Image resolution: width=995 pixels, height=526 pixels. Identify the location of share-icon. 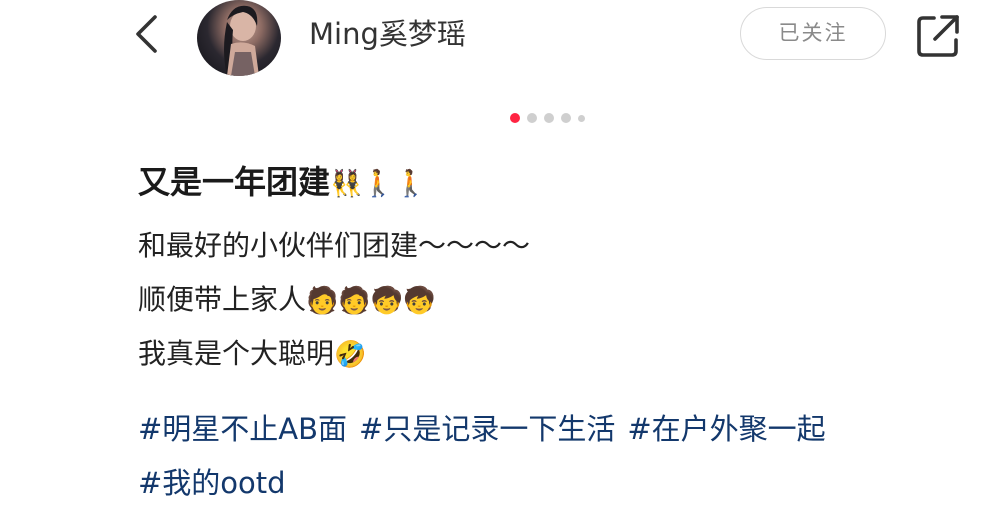
(938, 36).